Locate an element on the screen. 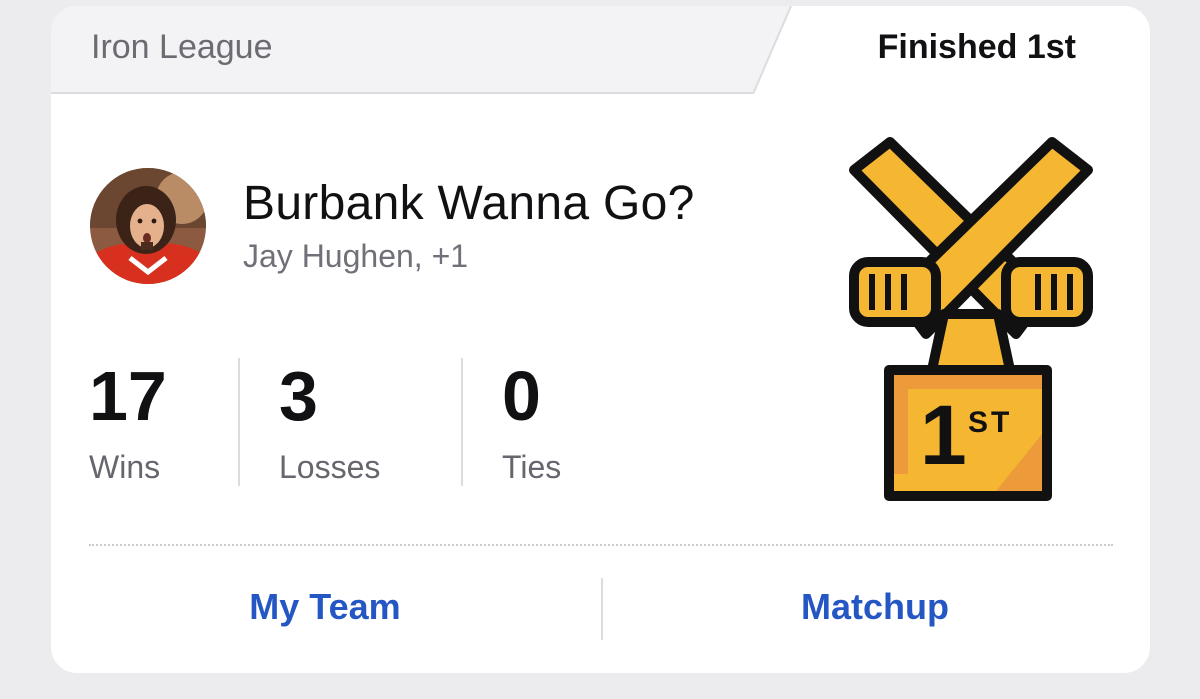 The height and width of the screenshot is (699, 1200). stat-ties: 0 Ties is located at coordinates (531, 423).